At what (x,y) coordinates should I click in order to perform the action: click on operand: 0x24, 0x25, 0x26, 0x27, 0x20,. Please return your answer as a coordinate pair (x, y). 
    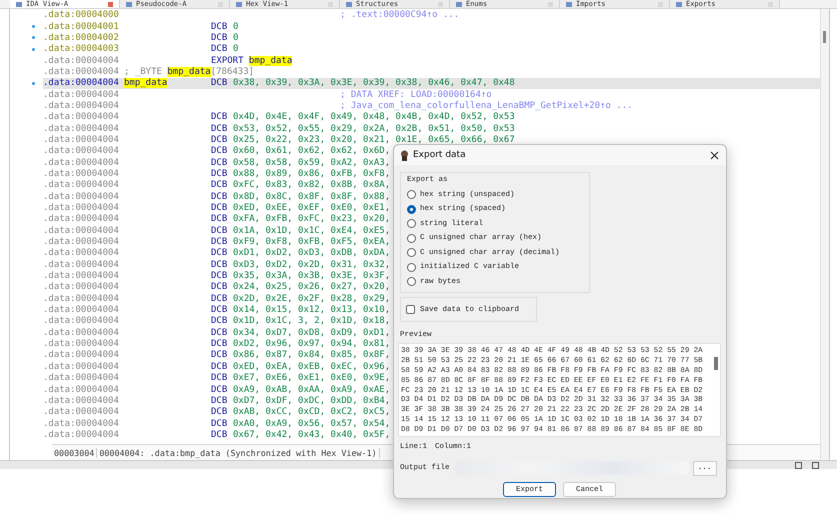
    Looking at the image, I should click on (311, 287).